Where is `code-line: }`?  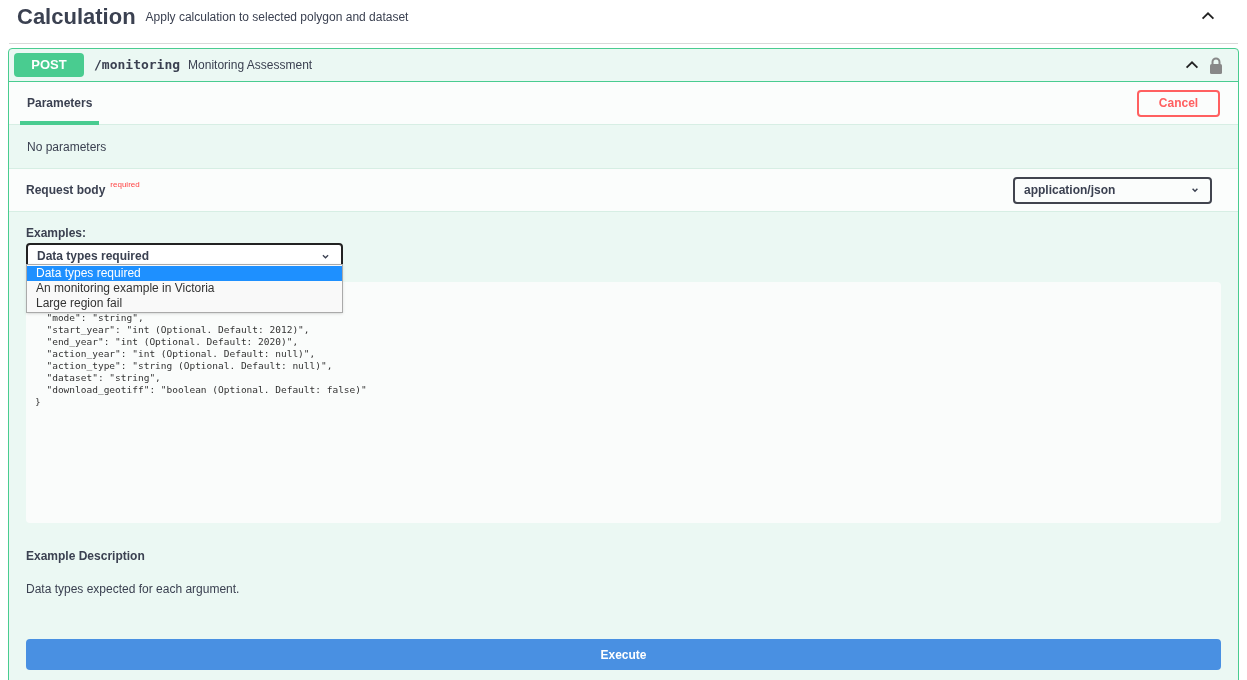 code-line: } is located at coordinates (38, 402).